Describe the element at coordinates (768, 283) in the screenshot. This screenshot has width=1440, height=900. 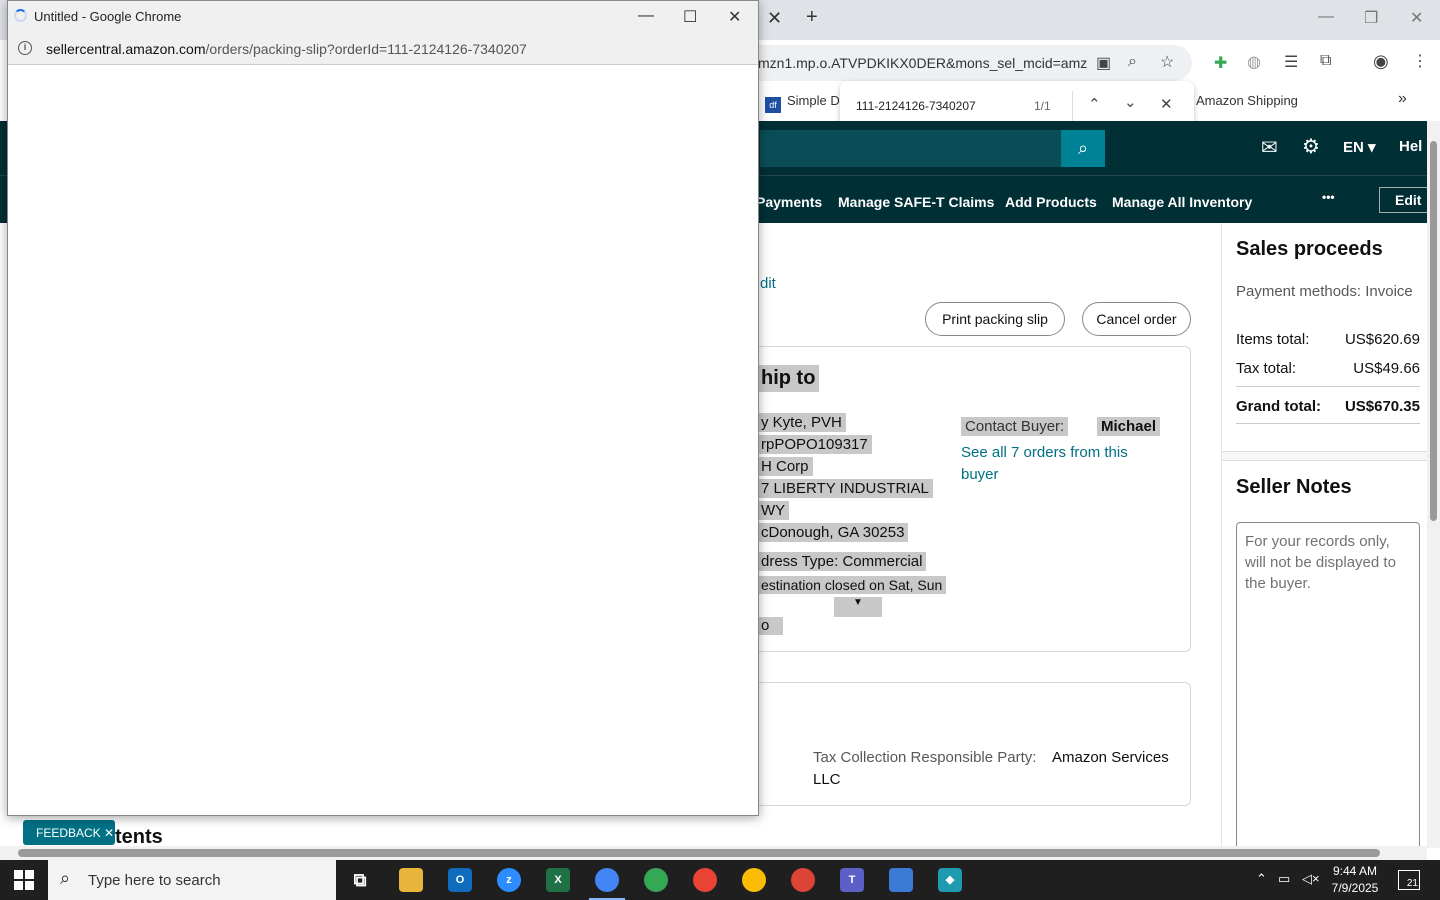
I see `edit-link: dit` at that location.